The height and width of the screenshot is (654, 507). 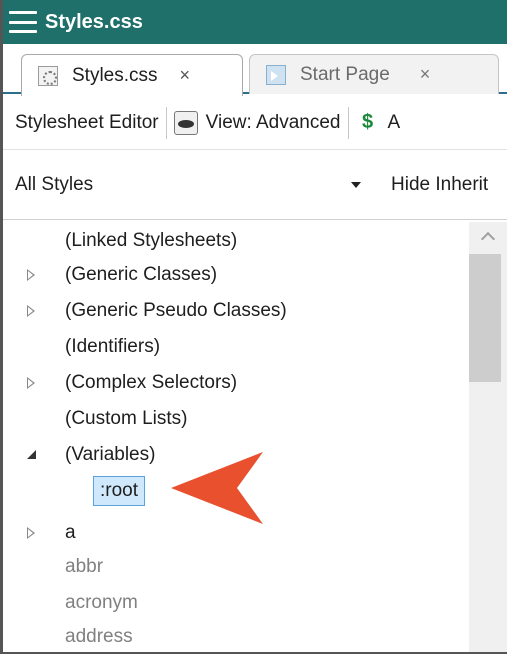 I want to click on tab-styles-css: Styles.css ×, so click(x=132, y=75).